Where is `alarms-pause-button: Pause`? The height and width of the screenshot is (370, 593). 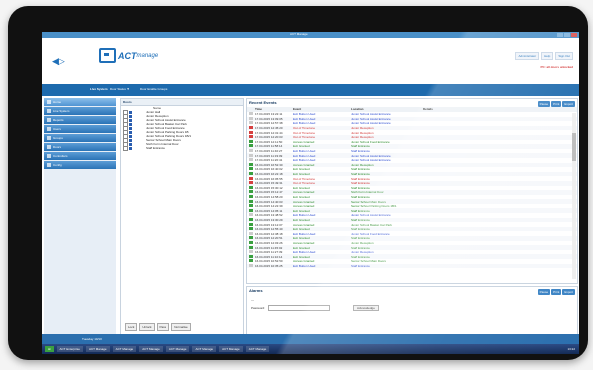 alarms-pause-button: Pause is located at coordinates (544, 292).